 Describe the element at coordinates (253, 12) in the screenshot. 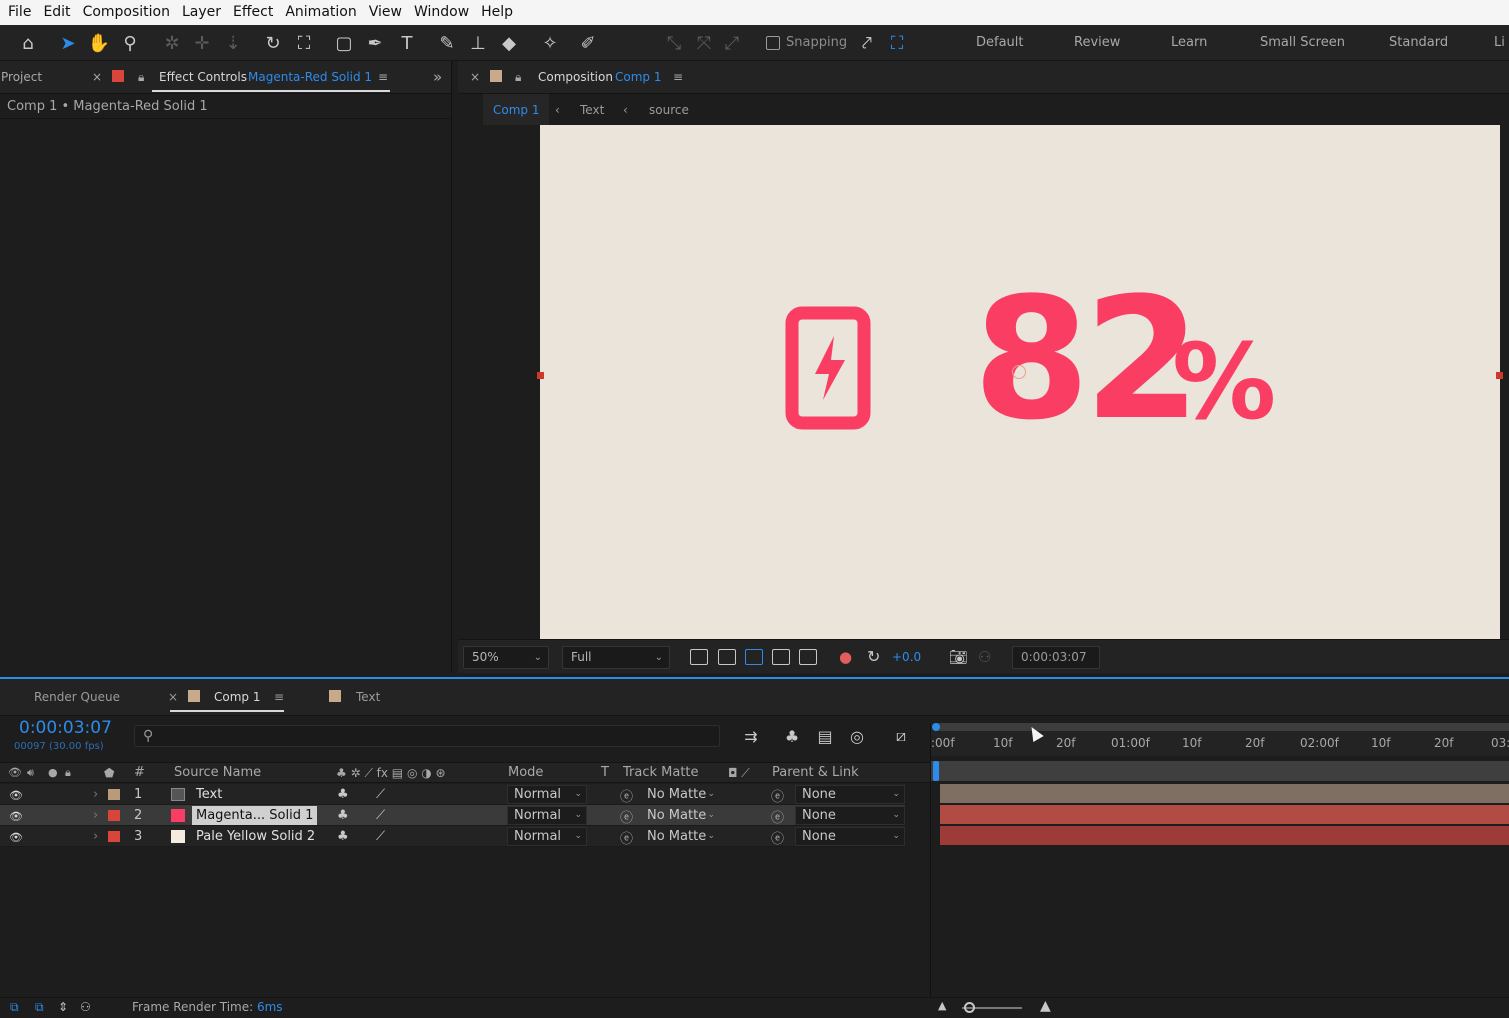

I see `menu-effect: Effect` at that location.